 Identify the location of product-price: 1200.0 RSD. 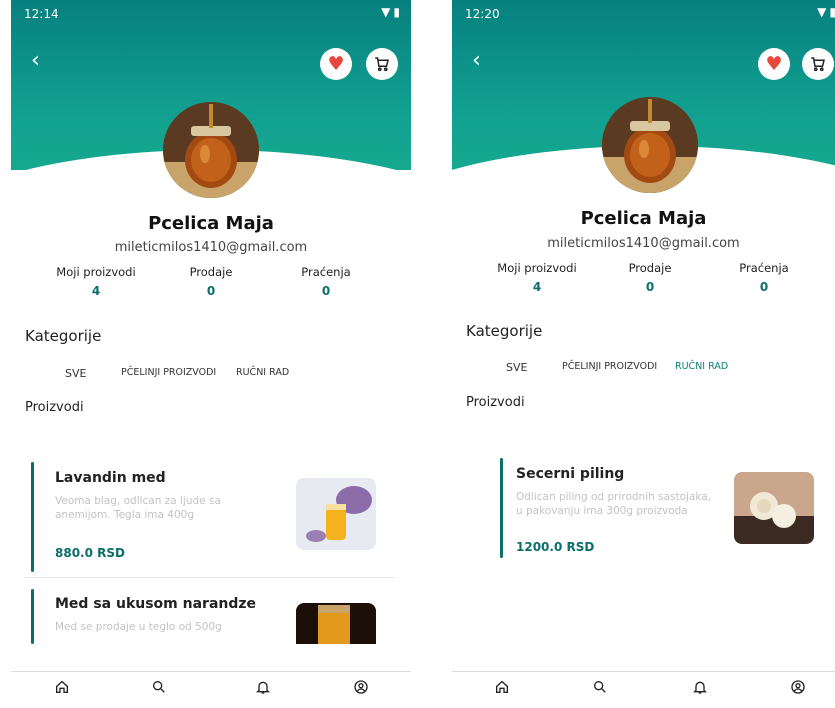
(555, 547).